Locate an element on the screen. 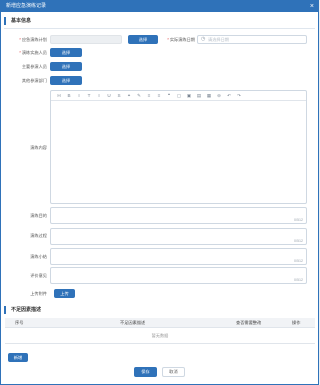 The height and width of the screenshot is (385, 320). toolbar-brush-icon: ✎ is located at coordinates (139, 96).